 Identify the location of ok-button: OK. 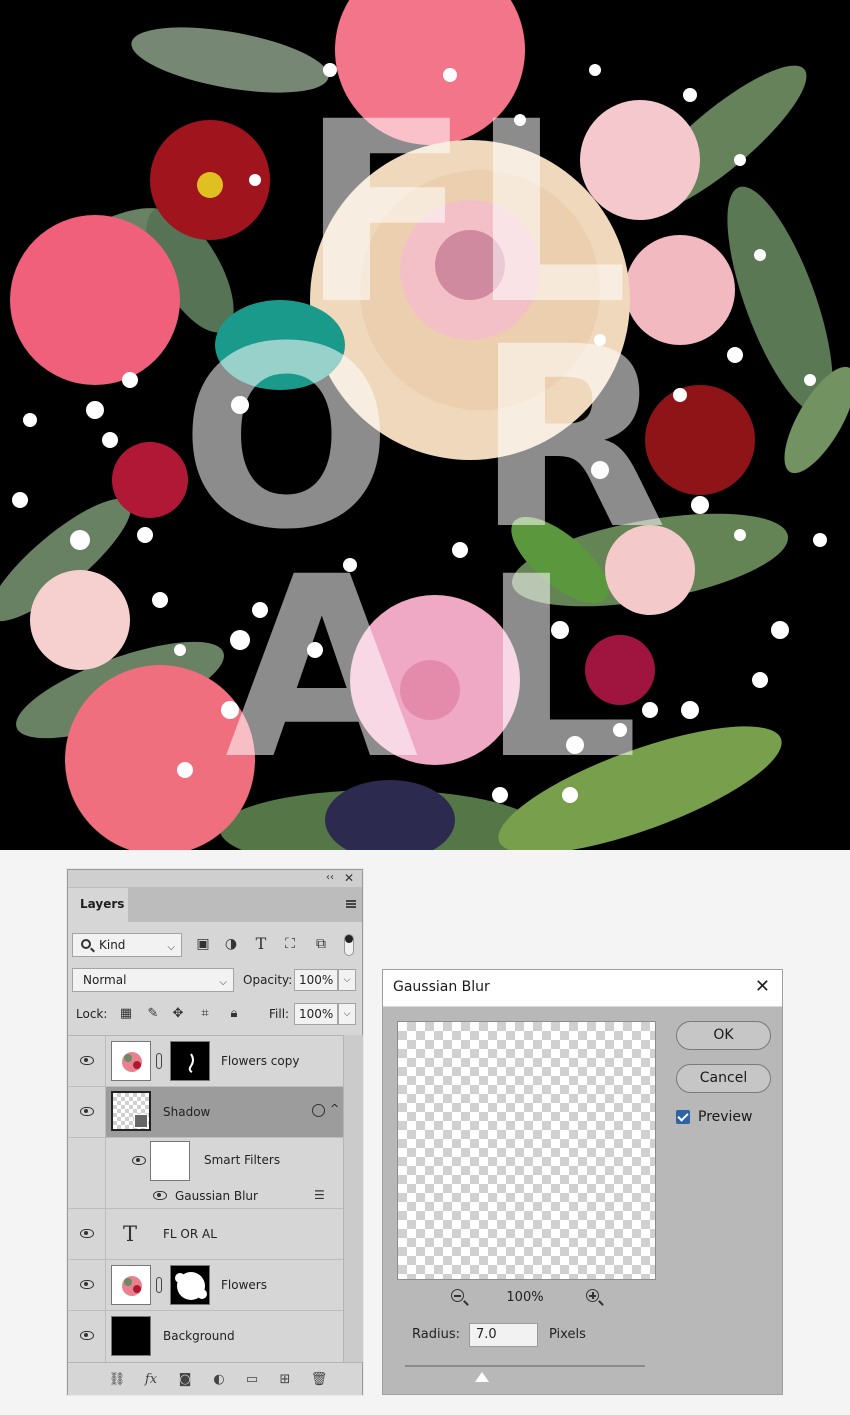
(723, 1035).